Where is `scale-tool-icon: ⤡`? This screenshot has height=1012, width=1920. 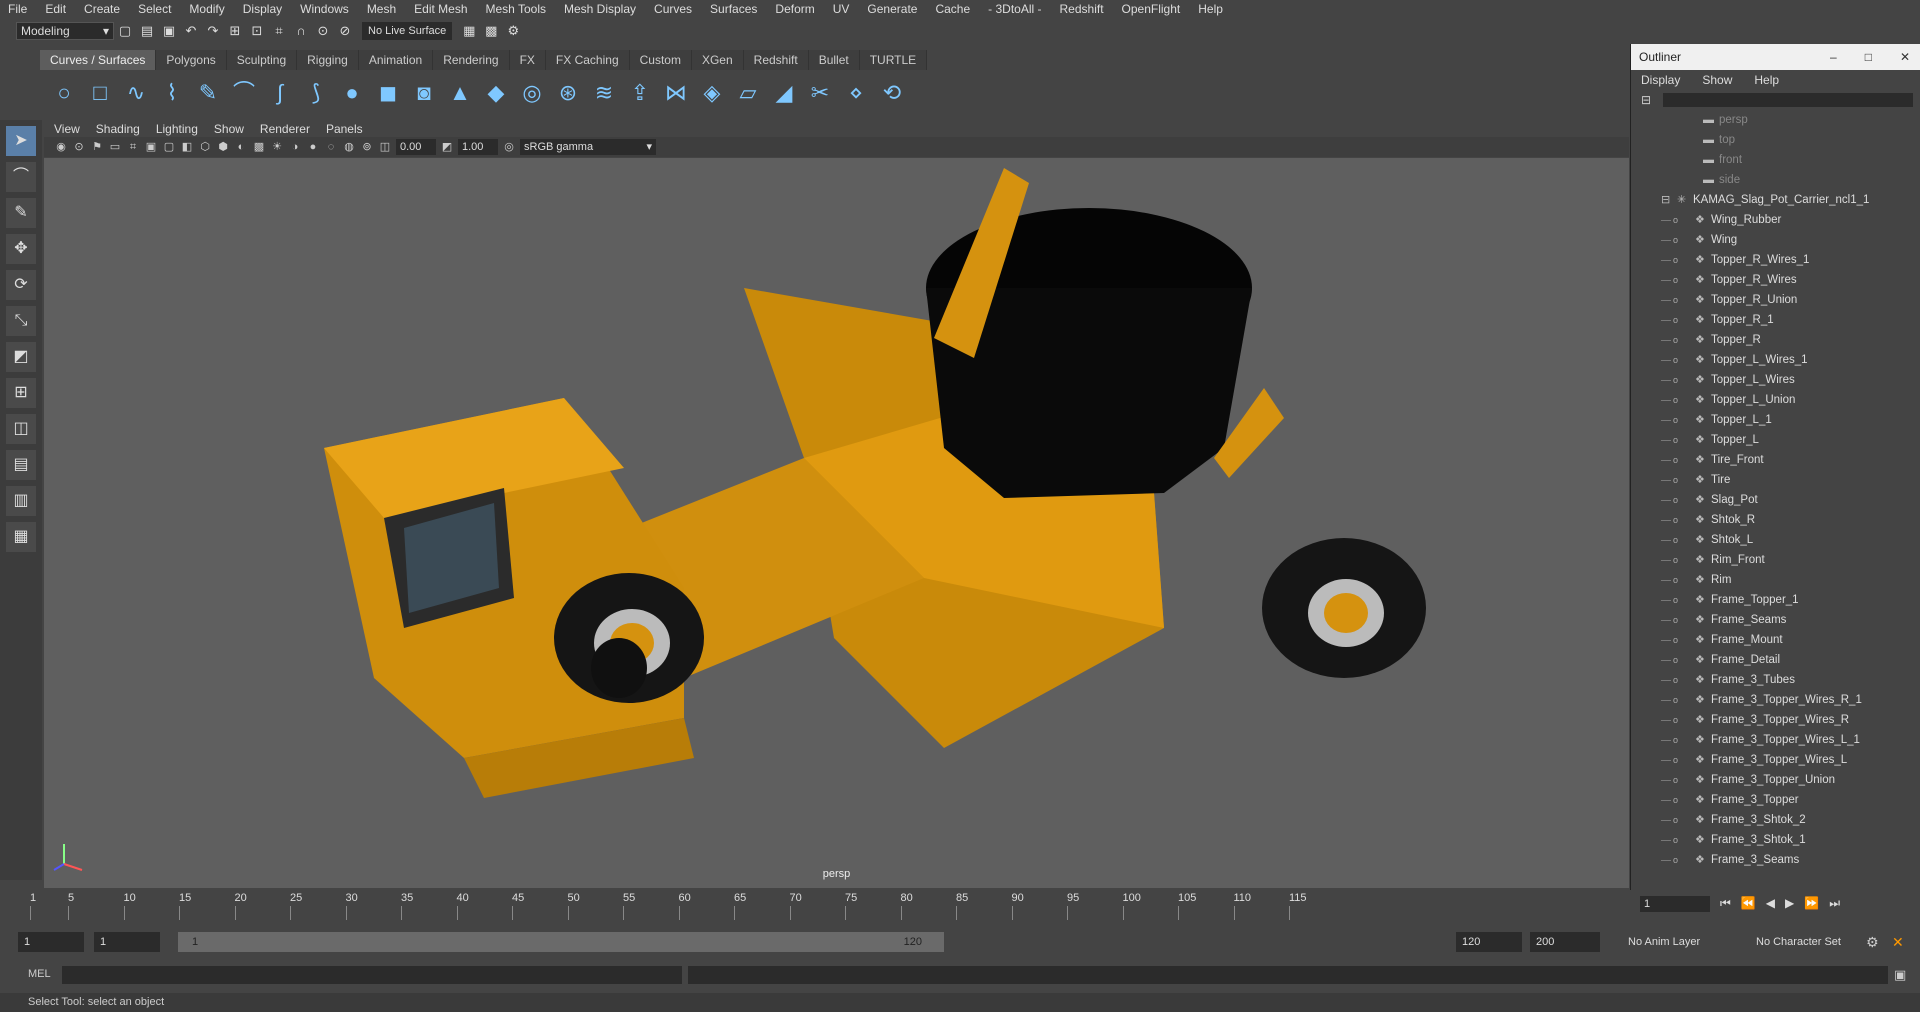
scale-tool-icon: ⤡ is located at coordinates (21, 321).